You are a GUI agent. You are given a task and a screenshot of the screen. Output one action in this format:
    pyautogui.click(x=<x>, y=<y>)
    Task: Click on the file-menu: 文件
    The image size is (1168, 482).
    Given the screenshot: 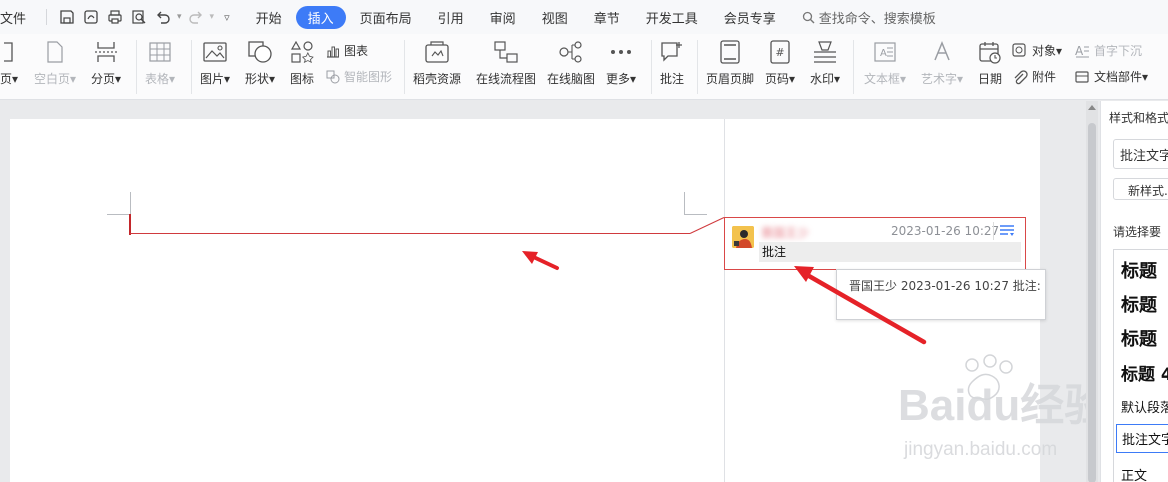 What is the action you would take?
    pyautogui.click(x=16, y=17)
    